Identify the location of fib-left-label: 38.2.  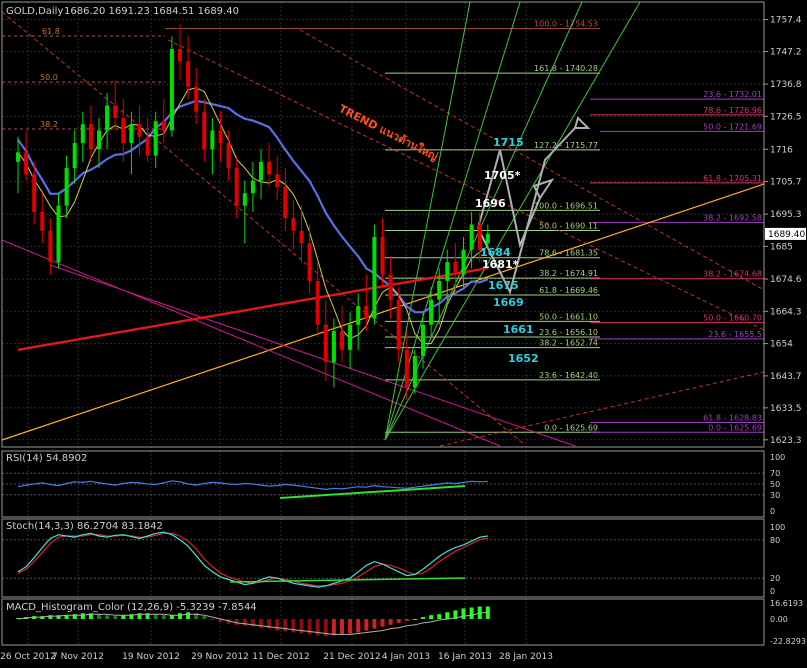
(49, 124).